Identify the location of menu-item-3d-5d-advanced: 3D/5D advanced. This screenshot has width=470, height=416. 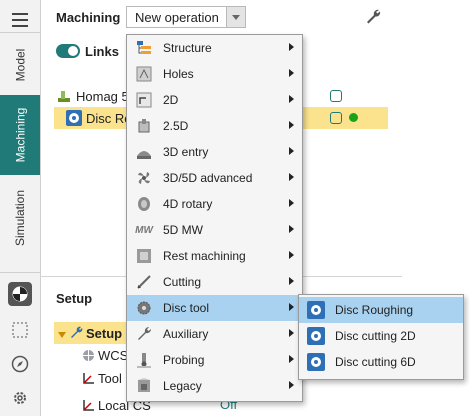
(214, 178).